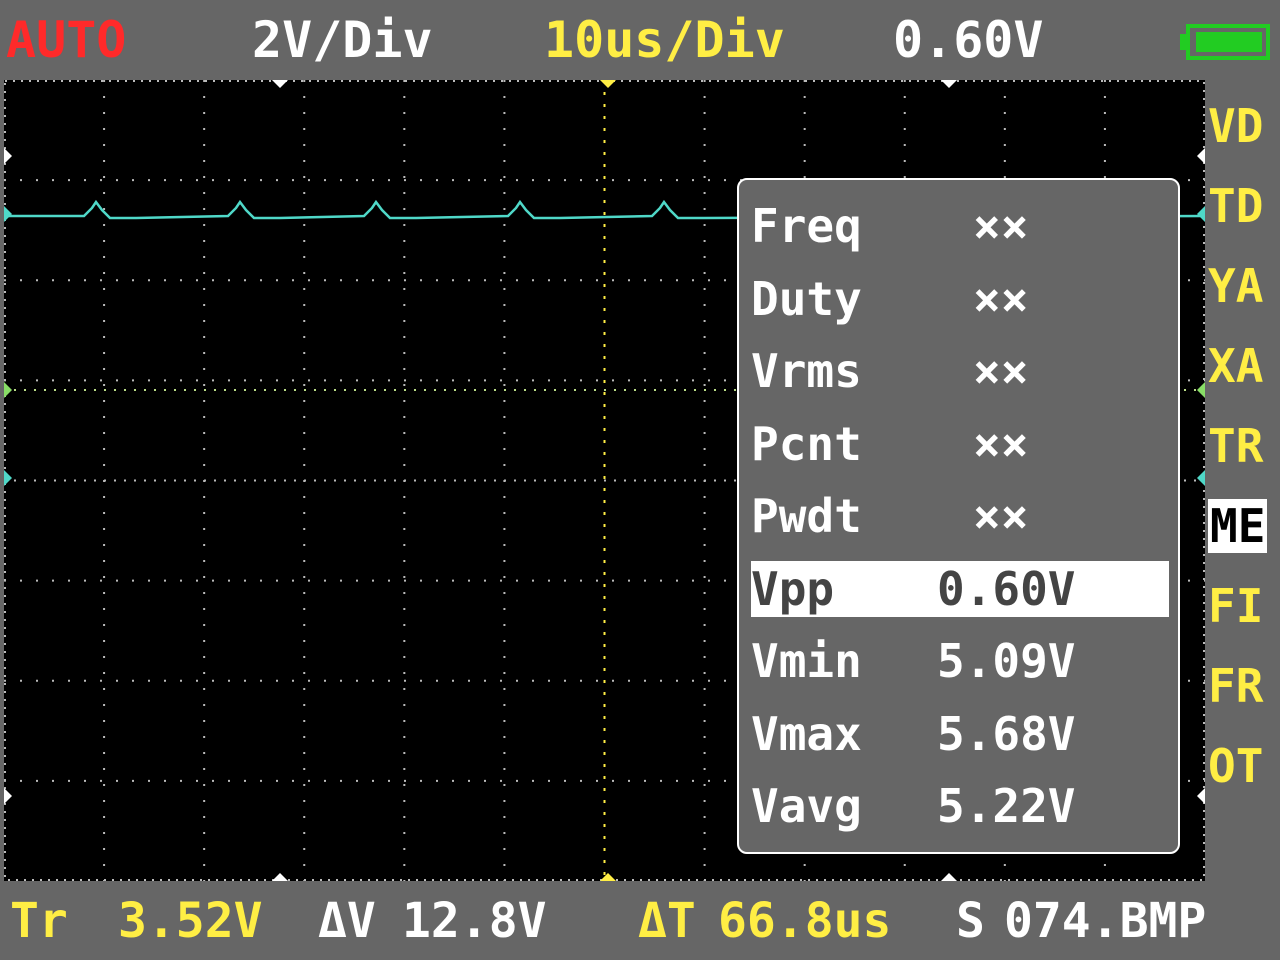 The height and width of the screenshot is (960, 1280). I want to click on trigger-mode: AUTO, so click(66, 40).